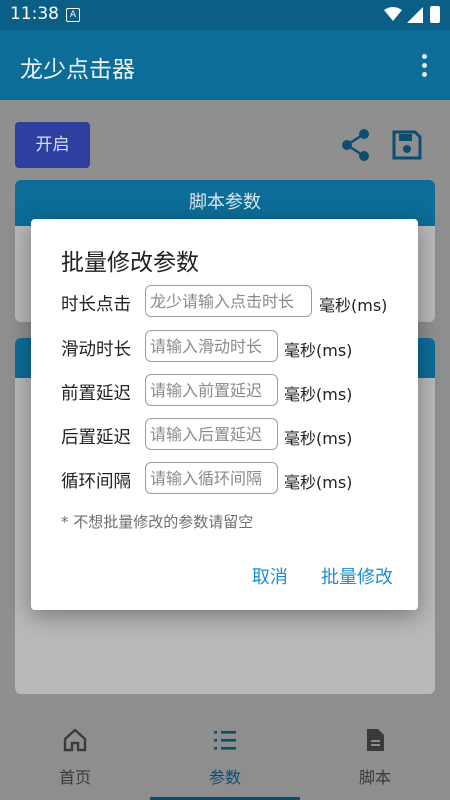 The height and width of the screenshot is (800, 450). Describe the element at coordinates (96, 305) in the screenshot. I see `field-label: 时长点击` at that location.